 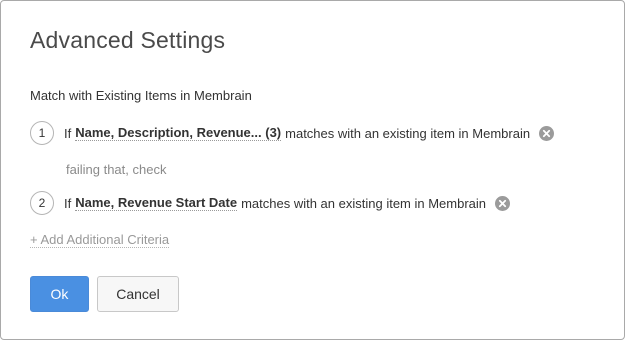 What do you see at coordinates (128, 40) in the screenshot?
I see `dialog-title: Advanced Settings` at bounding box center [128, 40].